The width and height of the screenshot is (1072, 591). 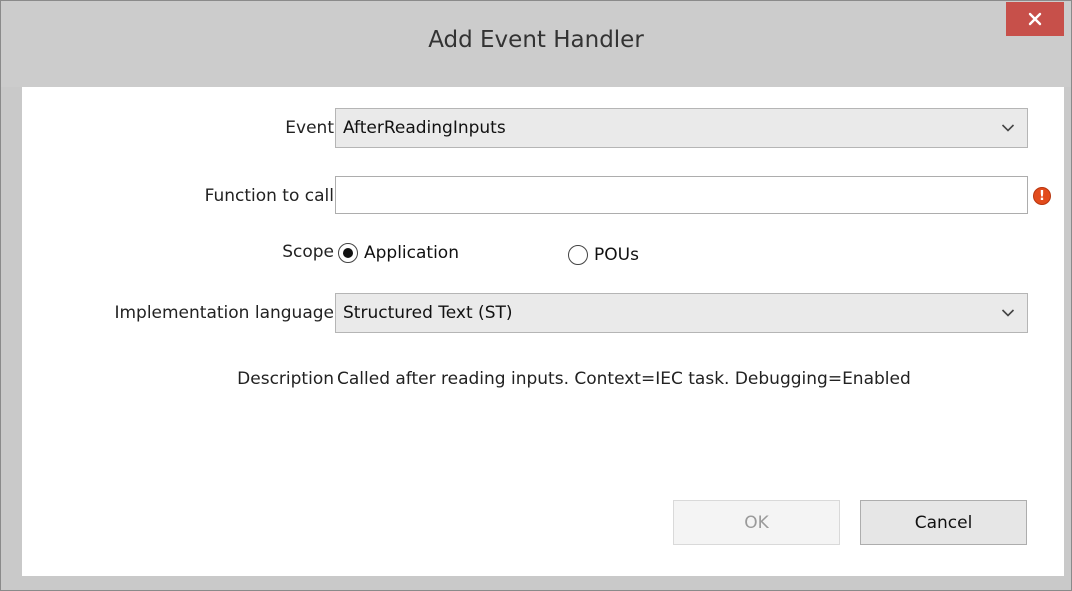 I want to click on description-label: Description, so click(x=285, y=379).